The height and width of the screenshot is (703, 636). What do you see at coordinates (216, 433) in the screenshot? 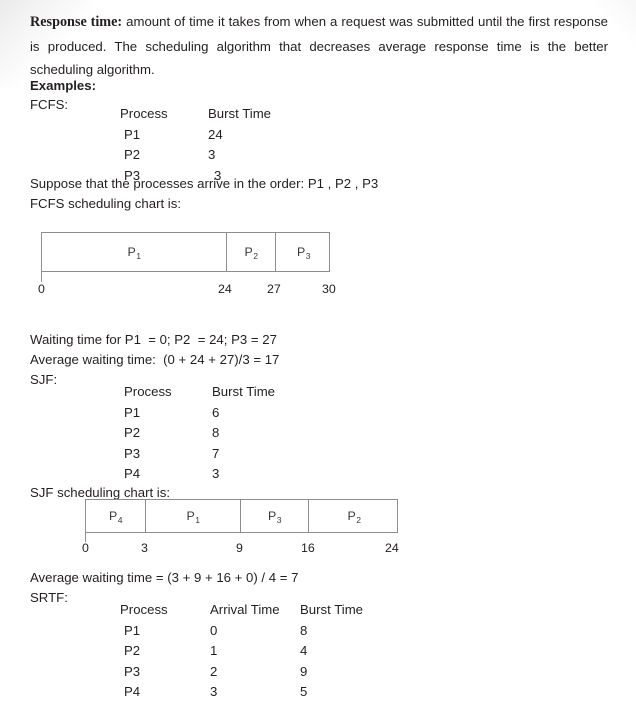
I see `sjf-p2-burst: 8` at bounding box center [216, 433].